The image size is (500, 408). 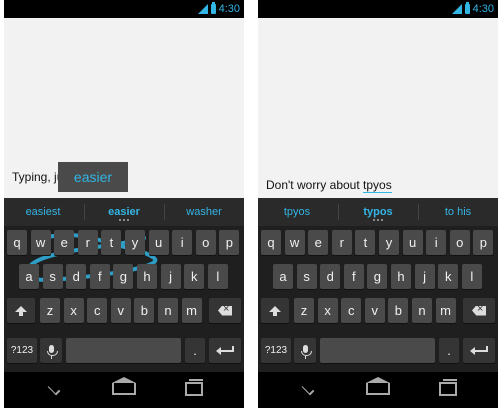 I want to click on key-d-label: d, so click(x=330, y=276).